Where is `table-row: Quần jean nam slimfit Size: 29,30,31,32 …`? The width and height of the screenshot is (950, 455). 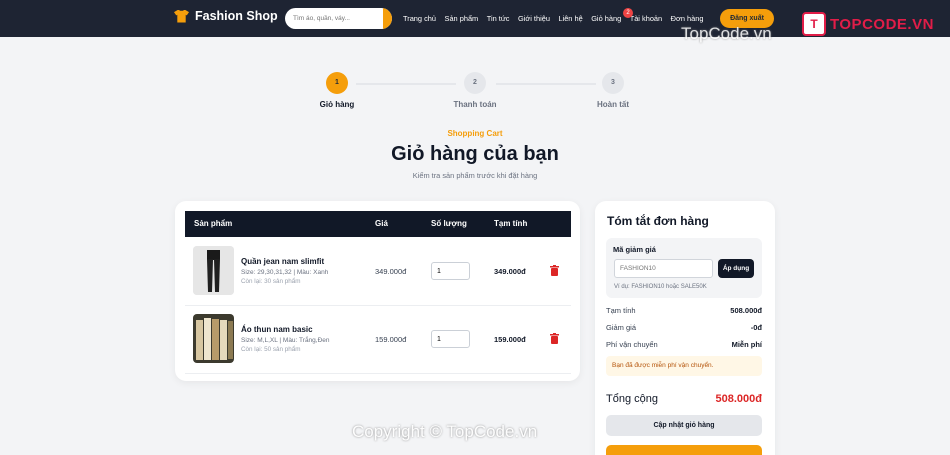
table-row: Quần jean nam slimfit Size: 29,30,31,32 … is located at coordinates (378, 272).